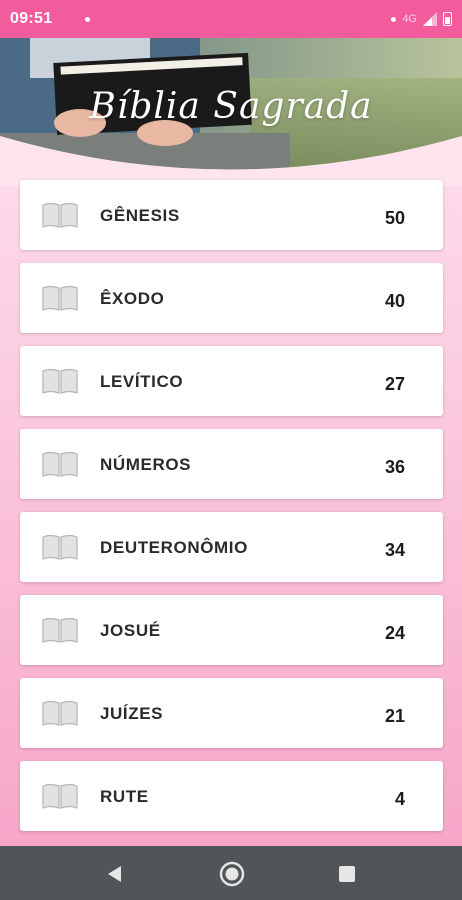 The height and width of the screenshot is (900, 462). What do you see at coordinates (231, 464) in the screenshot?
I see `book-item-numeros: NÚMEROS 36` at bounding box center [231, 464].